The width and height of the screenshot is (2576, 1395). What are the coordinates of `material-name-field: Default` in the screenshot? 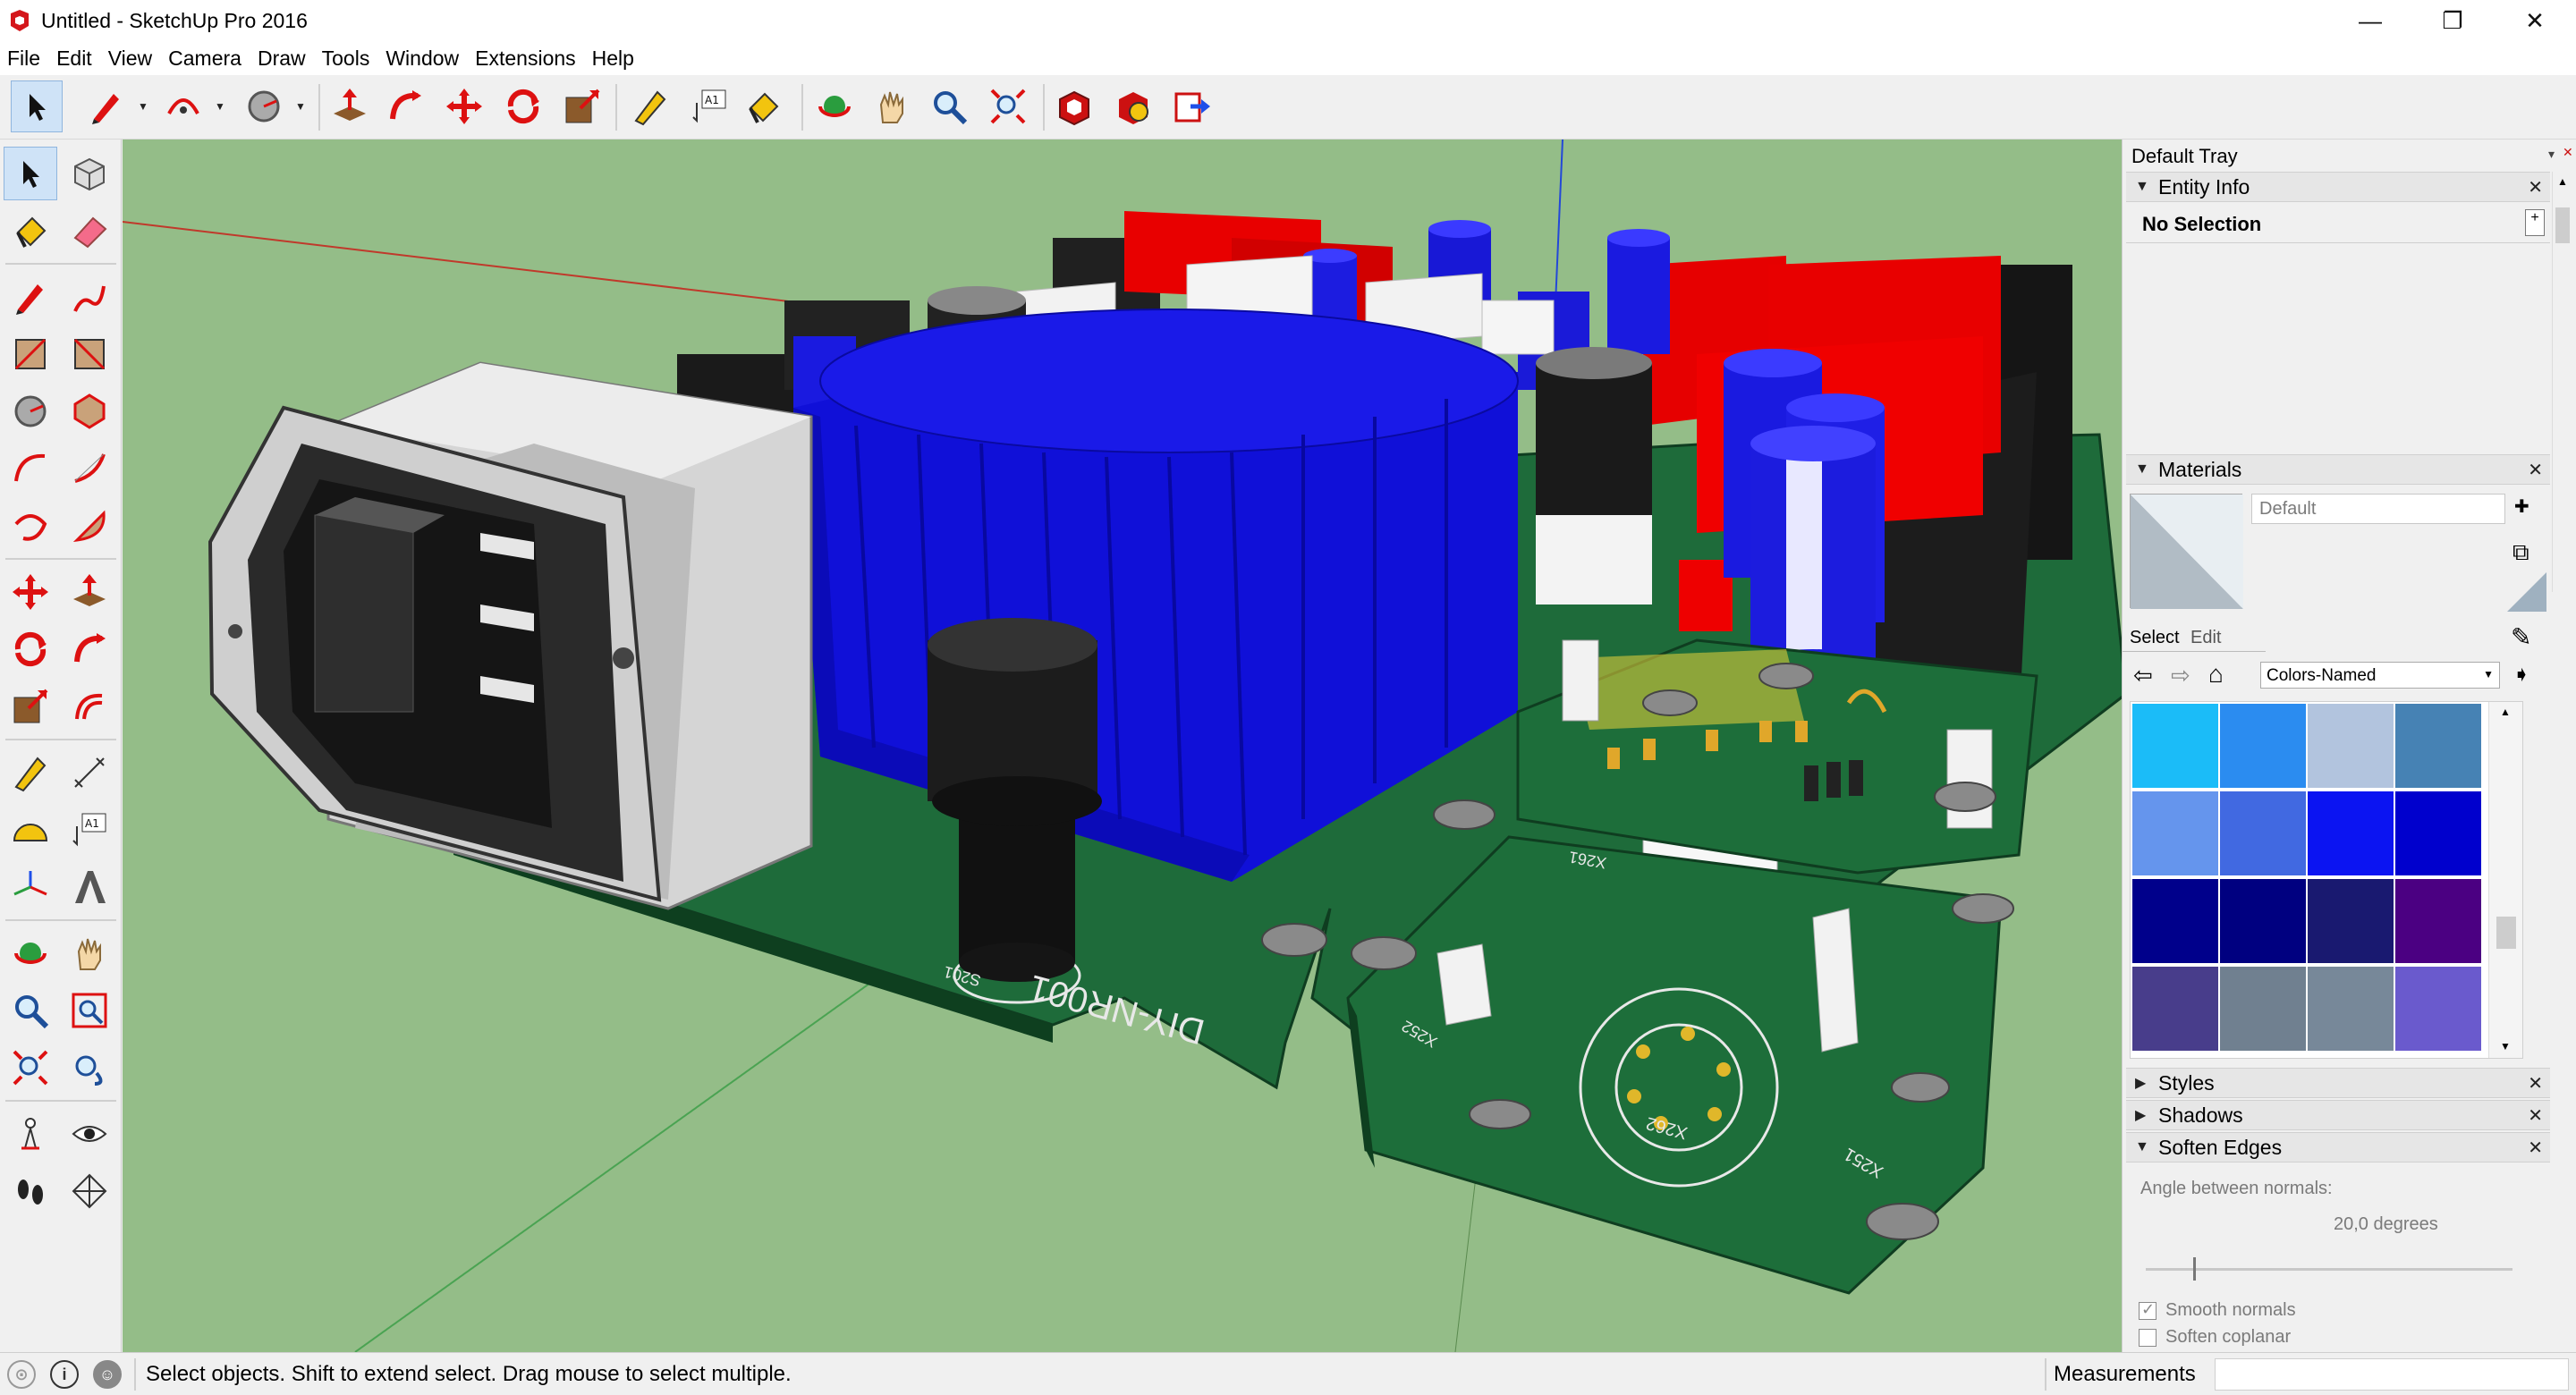 It's located at (2378, 509).